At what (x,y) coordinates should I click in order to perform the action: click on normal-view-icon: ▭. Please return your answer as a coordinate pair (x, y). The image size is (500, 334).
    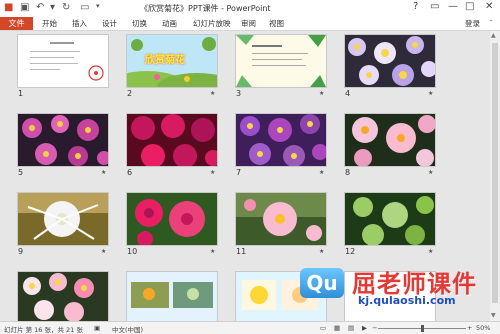
    Looking at the image, I should click on (323, 328).